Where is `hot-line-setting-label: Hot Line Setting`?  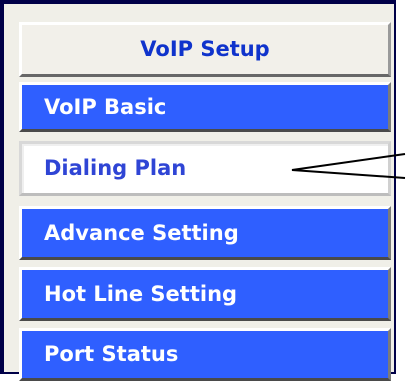 hot-line-setting-label: Hot Line Setting is located at coordinates (141, 293).